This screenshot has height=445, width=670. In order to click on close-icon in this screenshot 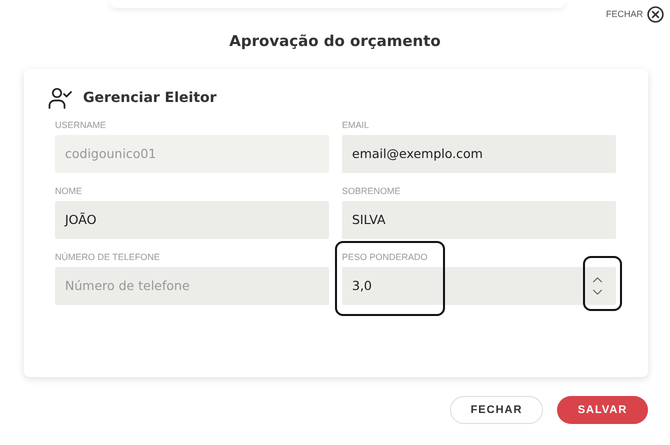, I will do `click(655, 14)`.